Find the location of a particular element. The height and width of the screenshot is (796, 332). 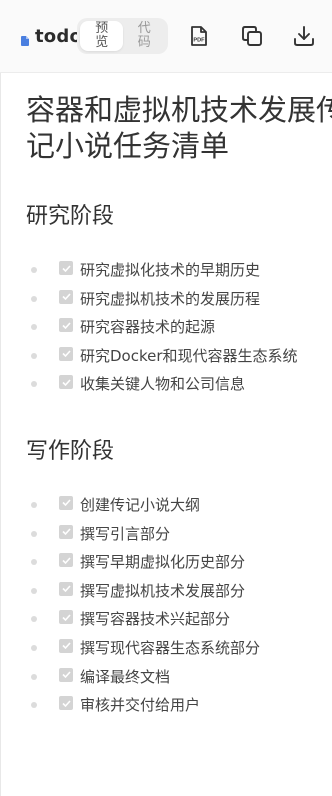

list-item: 研究虚拟化技术的早期历史 is located at coordinates (179, 269).